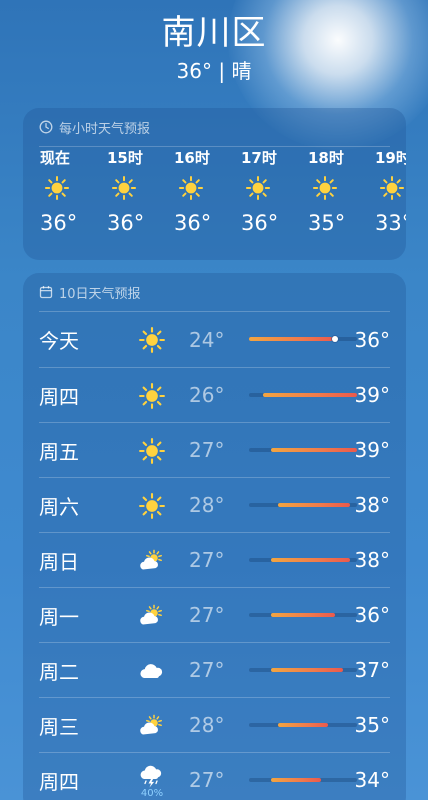 This screenshot has width=428, height=800. I want to click on high-temp: 36°, so click(372, 339).